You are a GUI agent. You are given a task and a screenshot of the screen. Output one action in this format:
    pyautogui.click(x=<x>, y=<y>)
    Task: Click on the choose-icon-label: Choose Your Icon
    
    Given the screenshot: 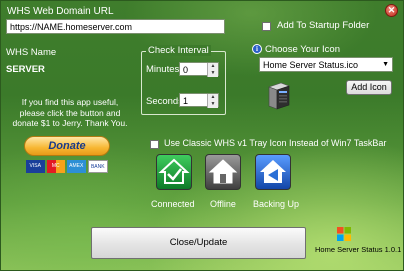 What is the action you would take?
    pyautogui.click(x=303, y=49)
    